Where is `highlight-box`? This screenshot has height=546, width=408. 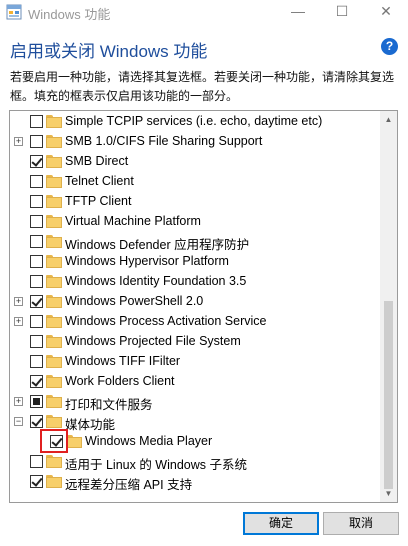
highlight-box is located at coordinates (54, 441).